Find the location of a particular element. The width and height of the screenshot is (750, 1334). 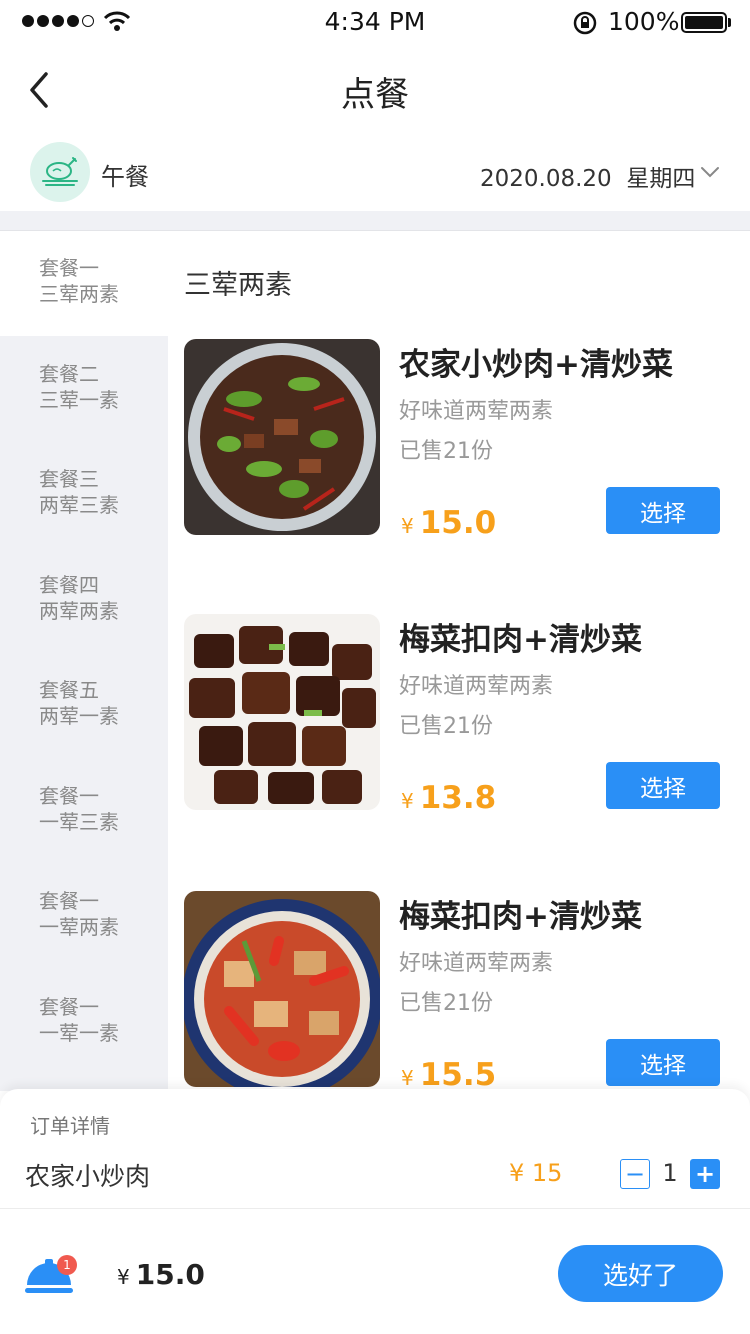

roast-chicken-icon is located at coordinates (60, 171).